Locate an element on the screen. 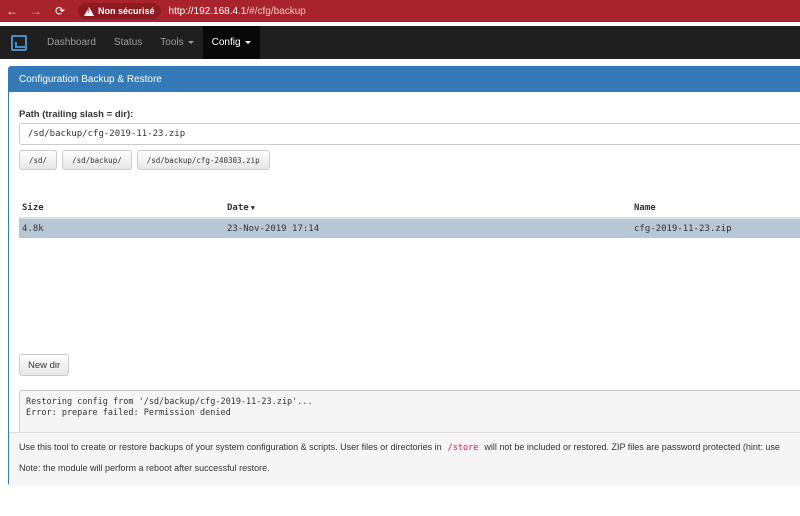 The width and height of the screenshot is (800, 516). warning-icon is located at coordinates (89, 11).